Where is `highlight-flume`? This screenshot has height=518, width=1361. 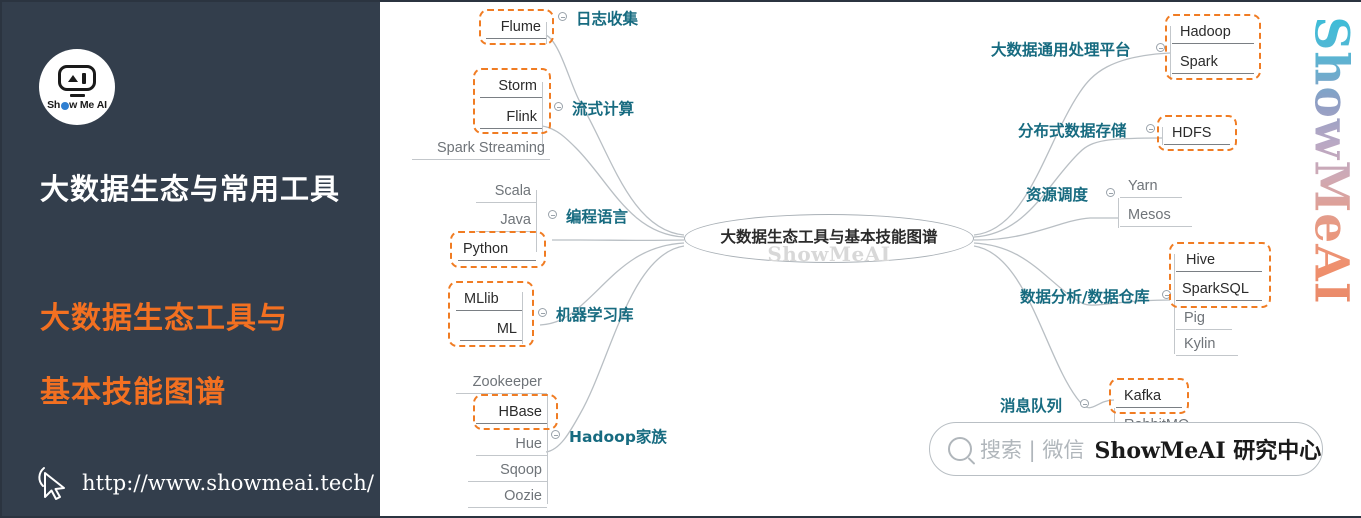
highlight-flume is located at coordinates (516, 27).